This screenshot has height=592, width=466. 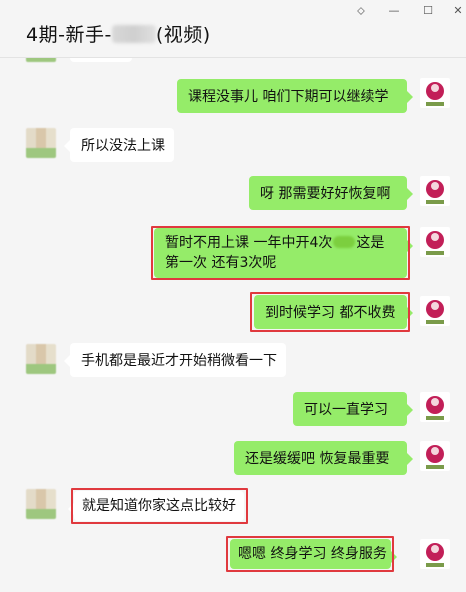 What do you see at coordinates (353, 409) in the screenshot?
I see `message-bubble: 可以一直学习` at bounding box center [353, 409].